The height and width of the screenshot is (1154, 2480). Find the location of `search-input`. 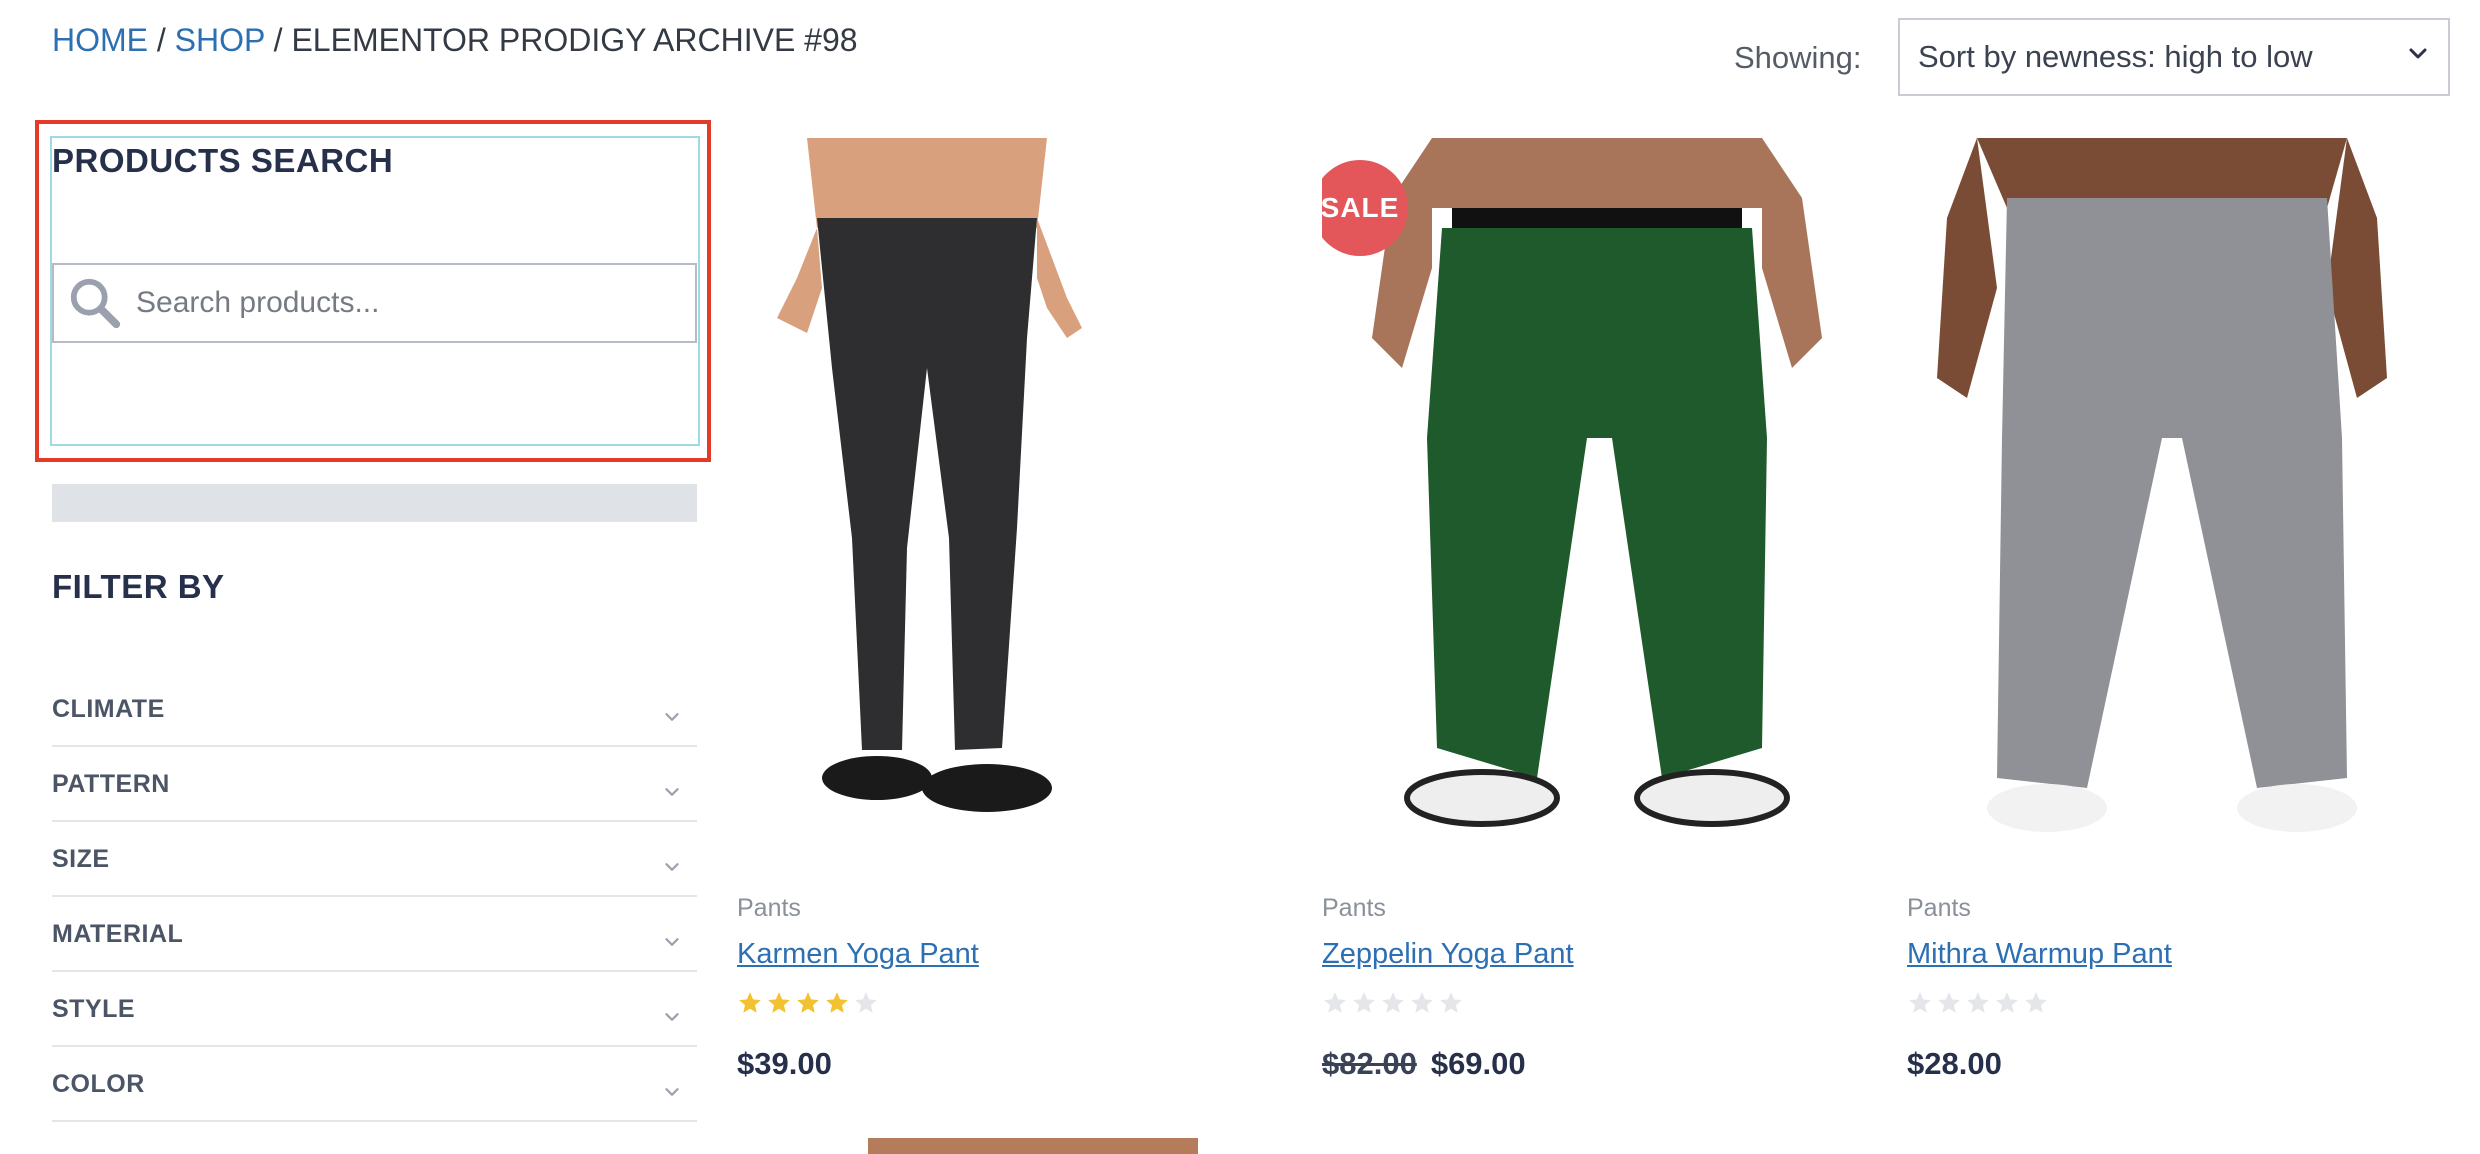

search-input is located at coordinates (396, 303).